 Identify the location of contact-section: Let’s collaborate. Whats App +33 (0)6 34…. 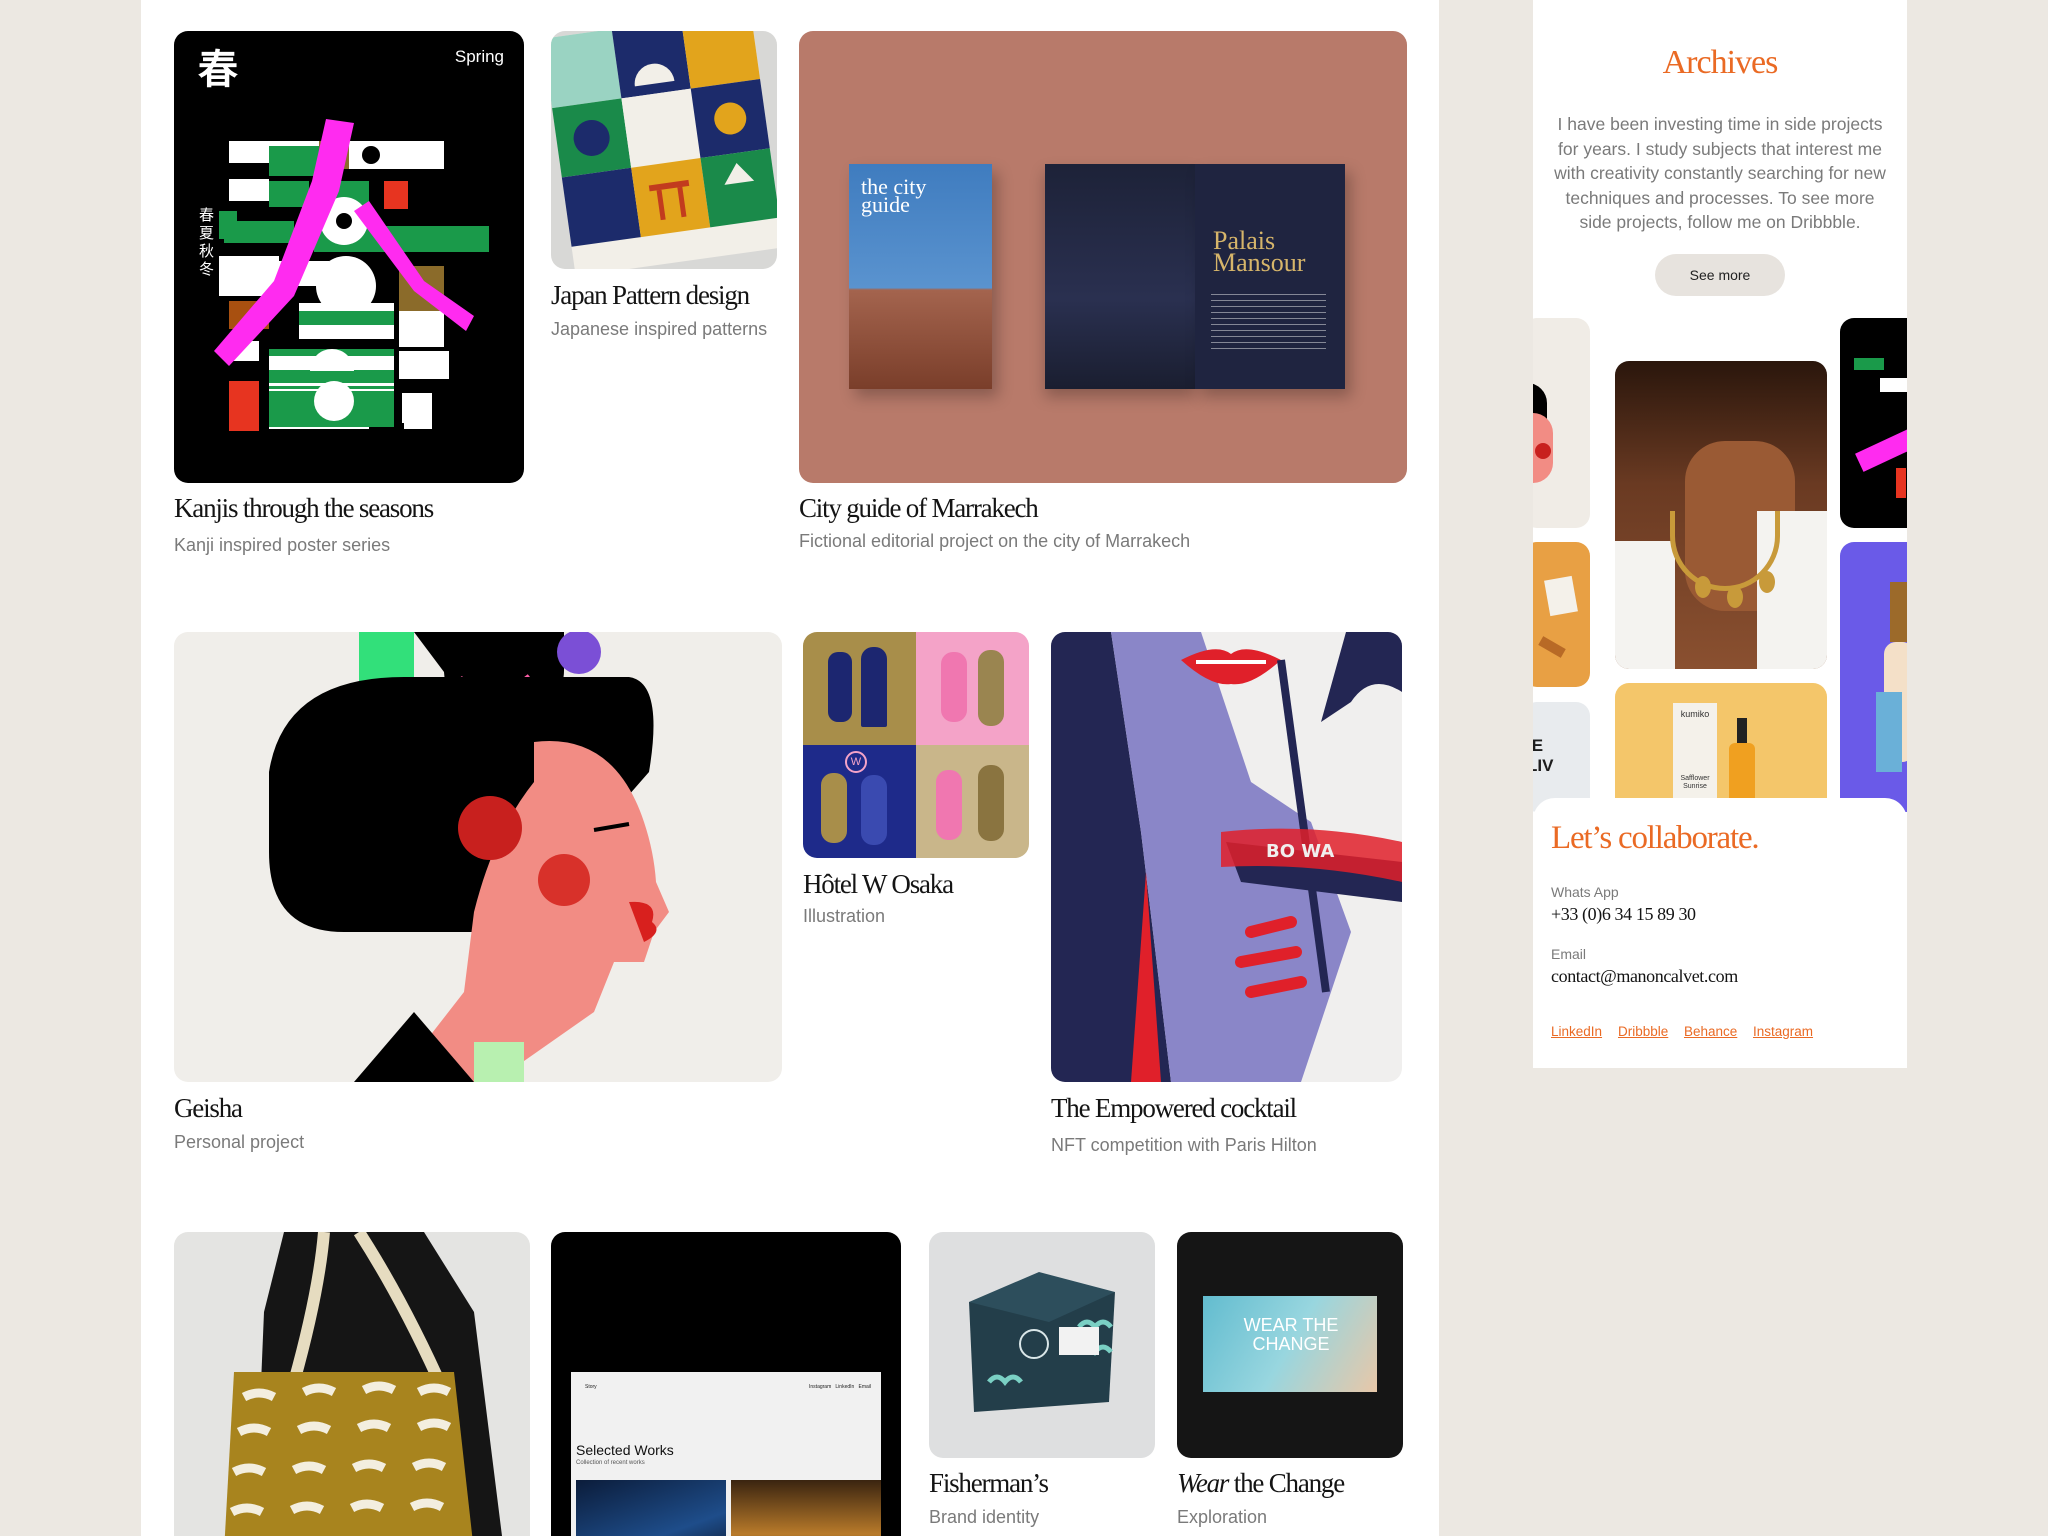
(1720, 933).